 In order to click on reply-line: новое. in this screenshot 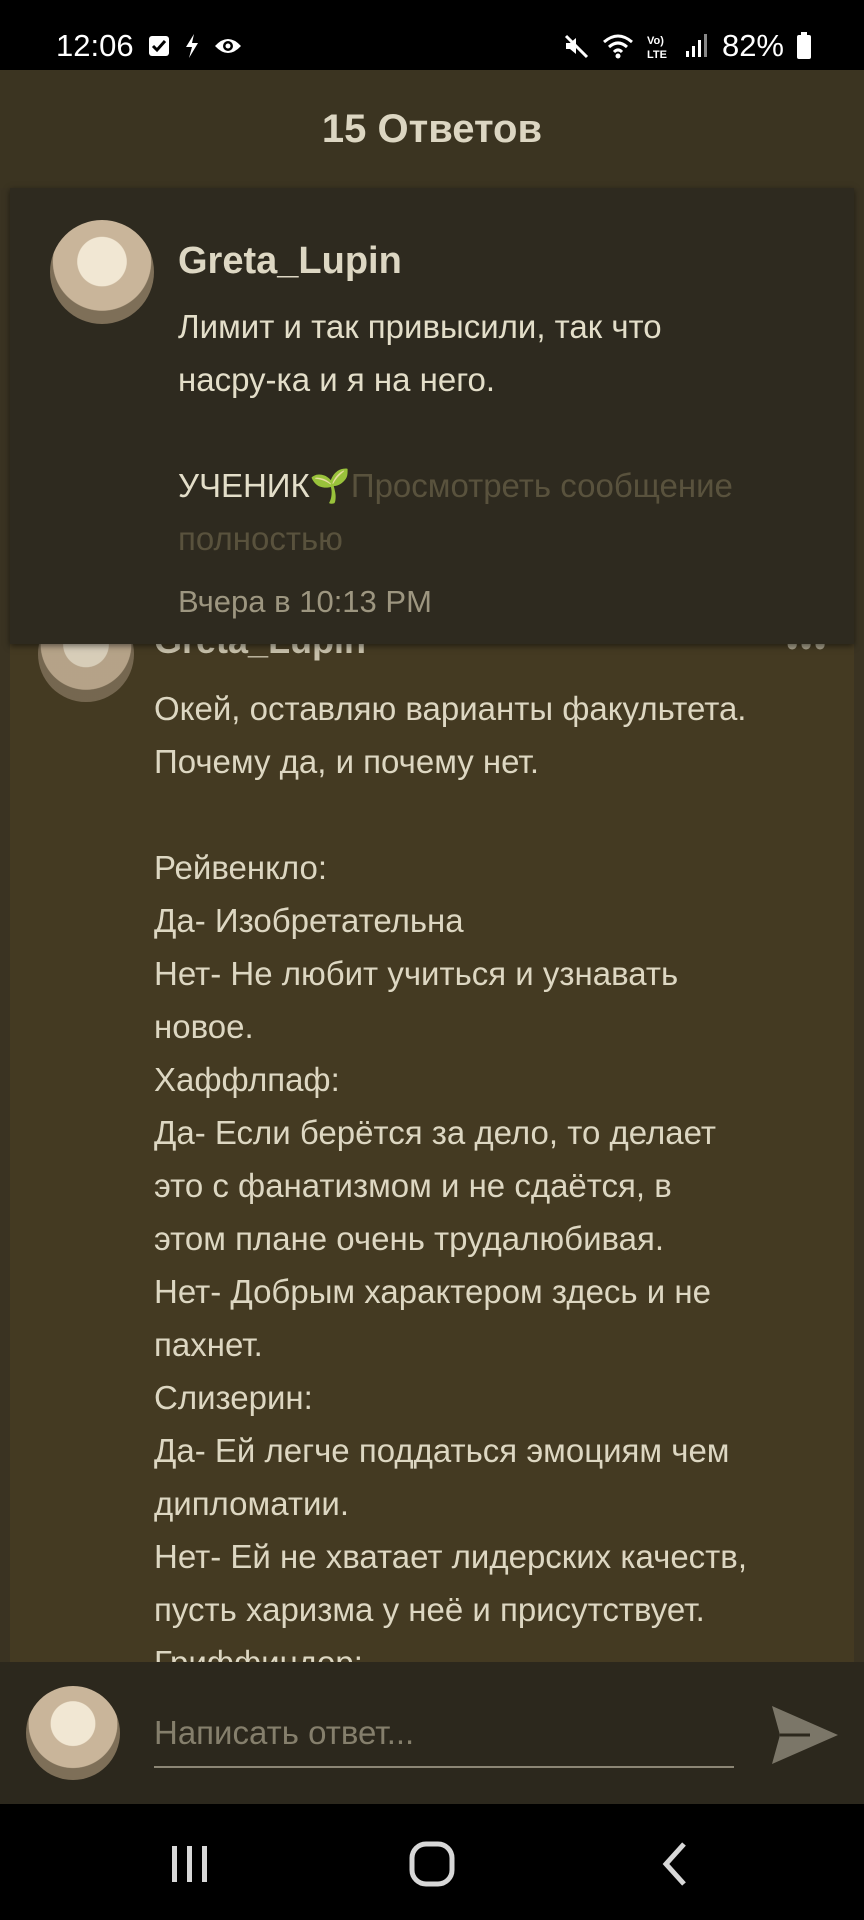, I will do `click(204, 1026)`.